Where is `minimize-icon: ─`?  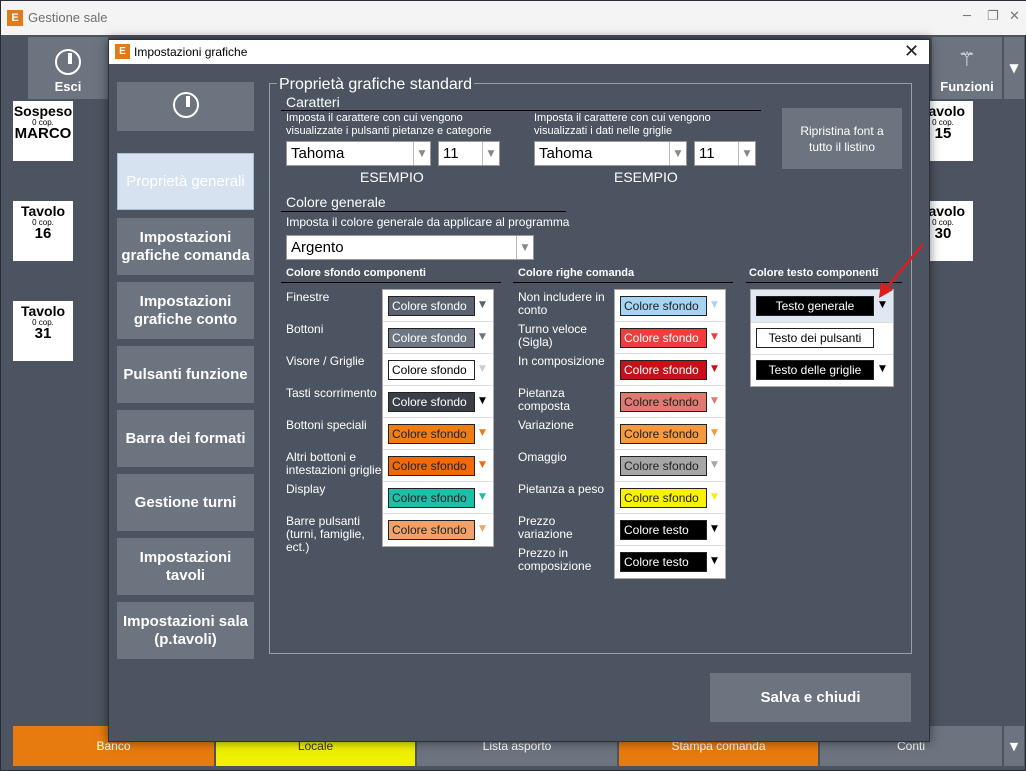
minimize-icon: ─ is located at coordinates (967, 16).